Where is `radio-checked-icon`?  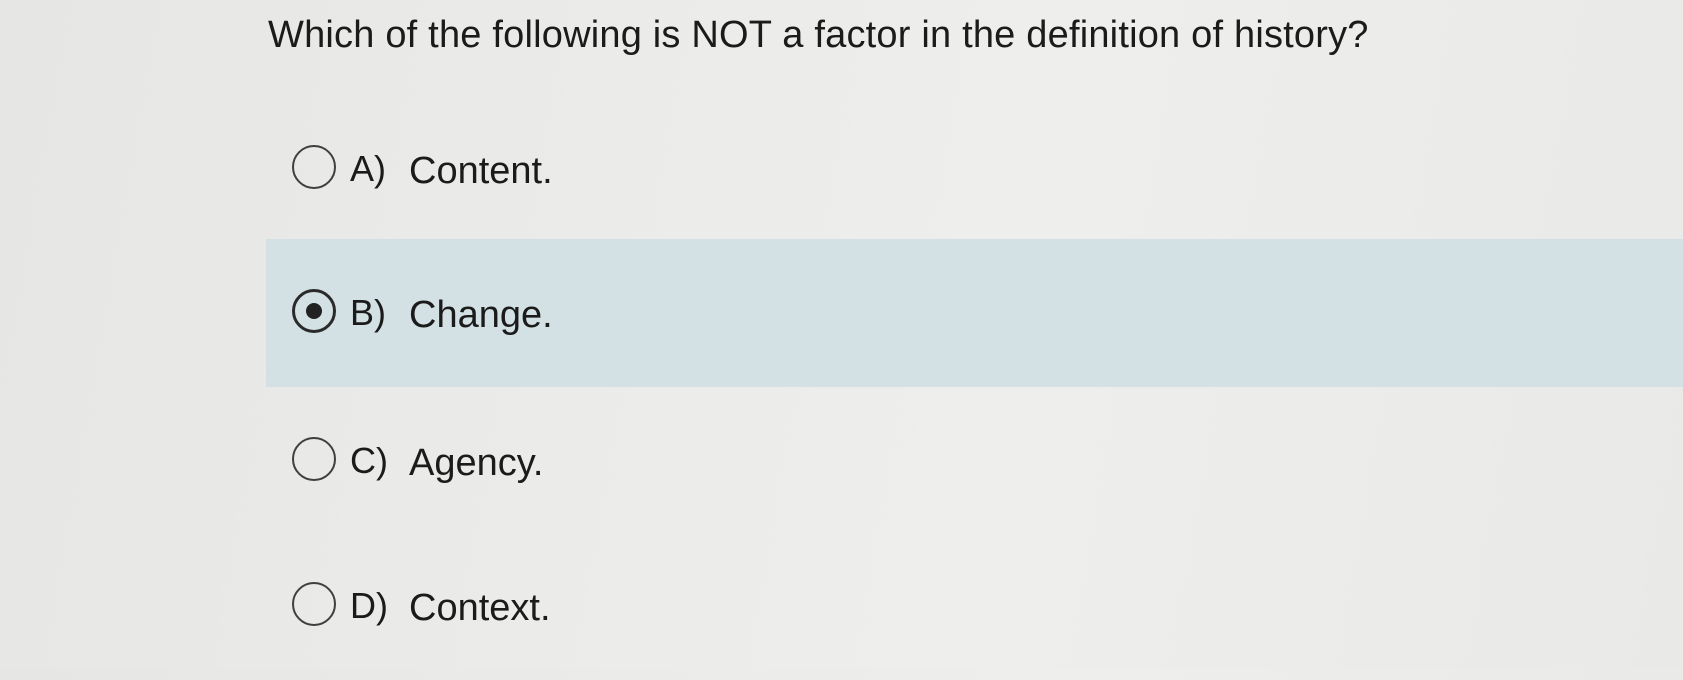 radio-checked-icon is located at coordinates (314, 311).